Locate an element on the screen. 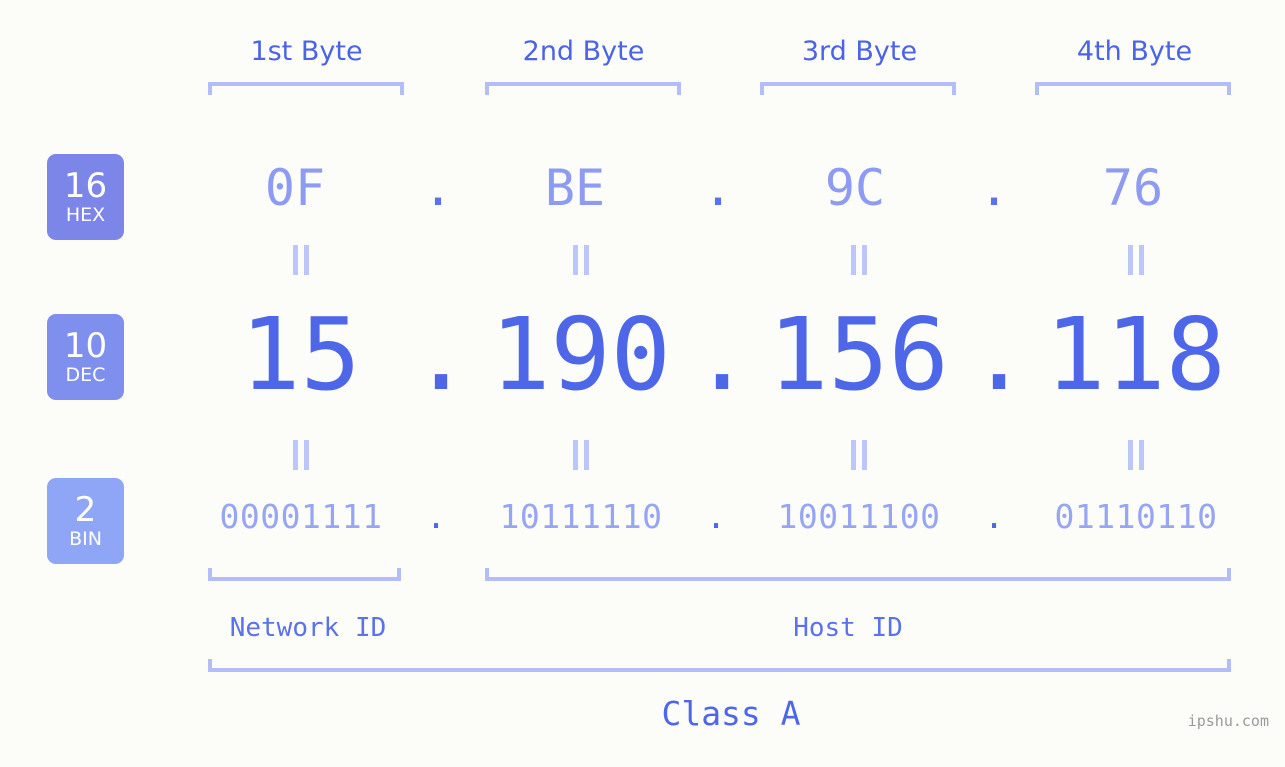 The height and width of the screenshot is (767, 1285). dec-byte-4: 118 is located at coordinates (1135, 354).